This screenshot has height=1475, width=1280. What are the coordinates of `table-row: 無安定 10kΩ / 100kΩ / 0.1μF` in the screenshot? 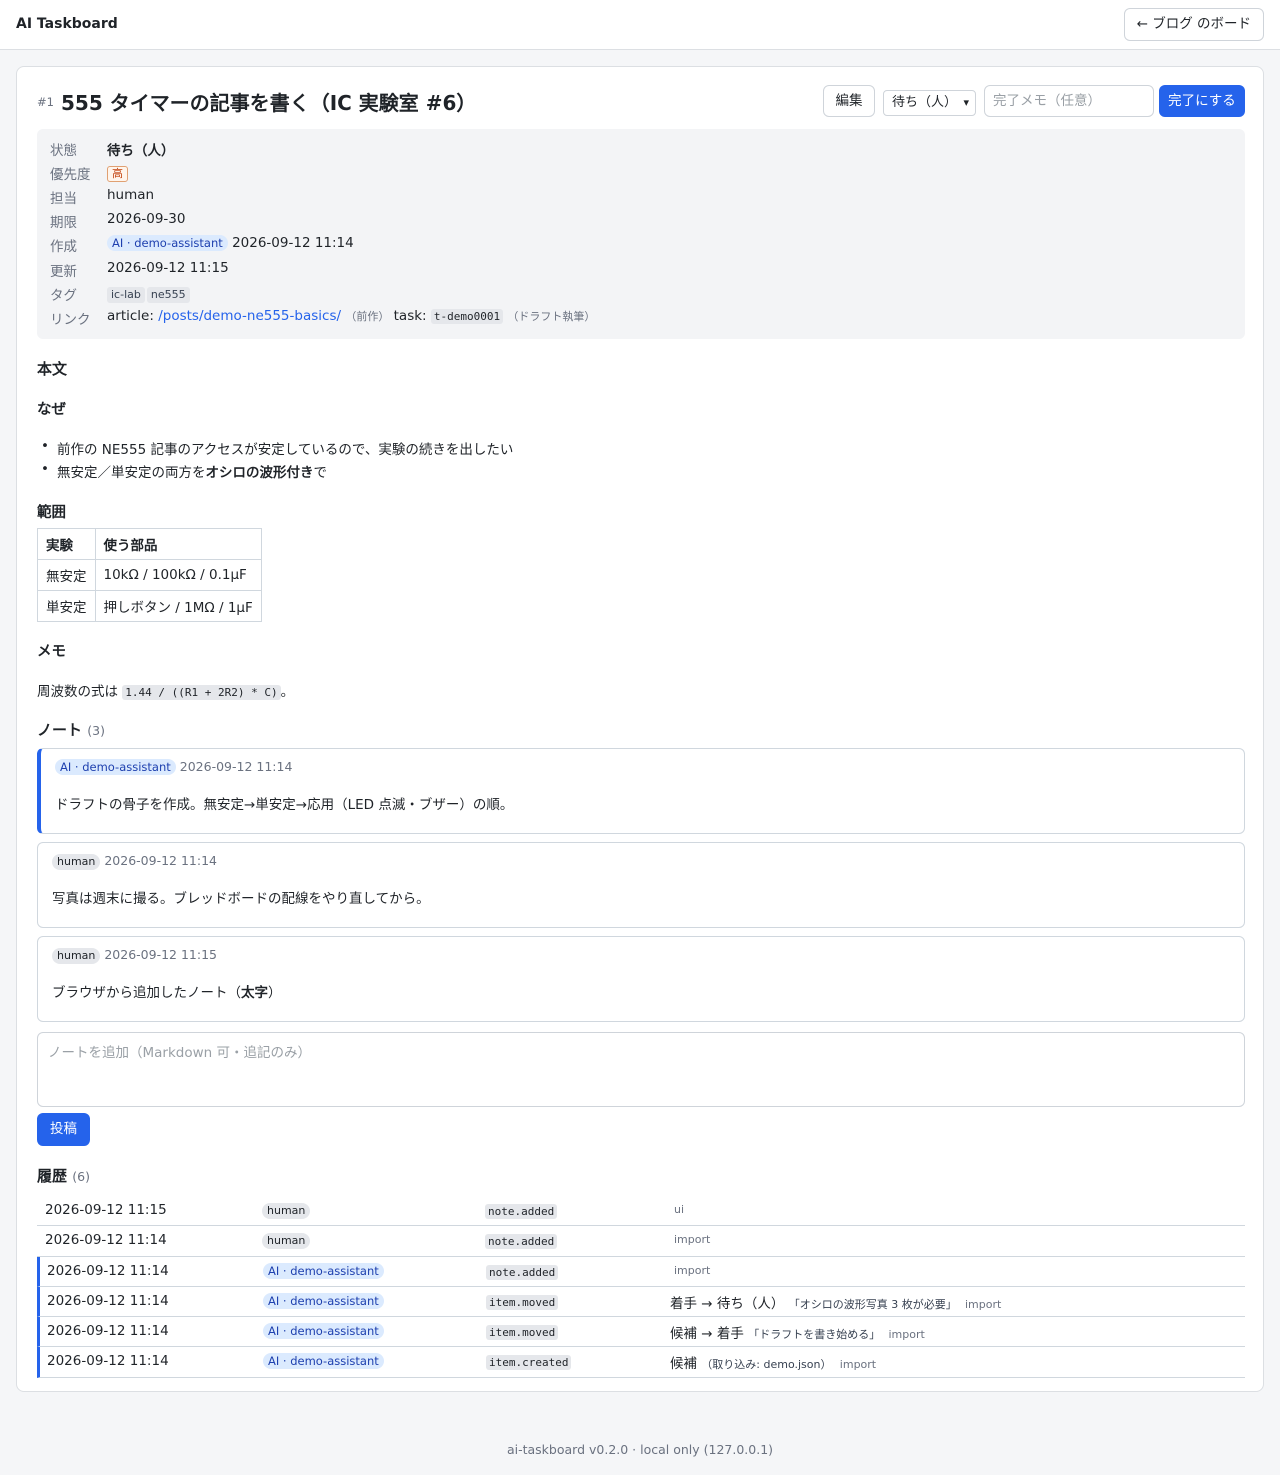 It's located at (149, 575).